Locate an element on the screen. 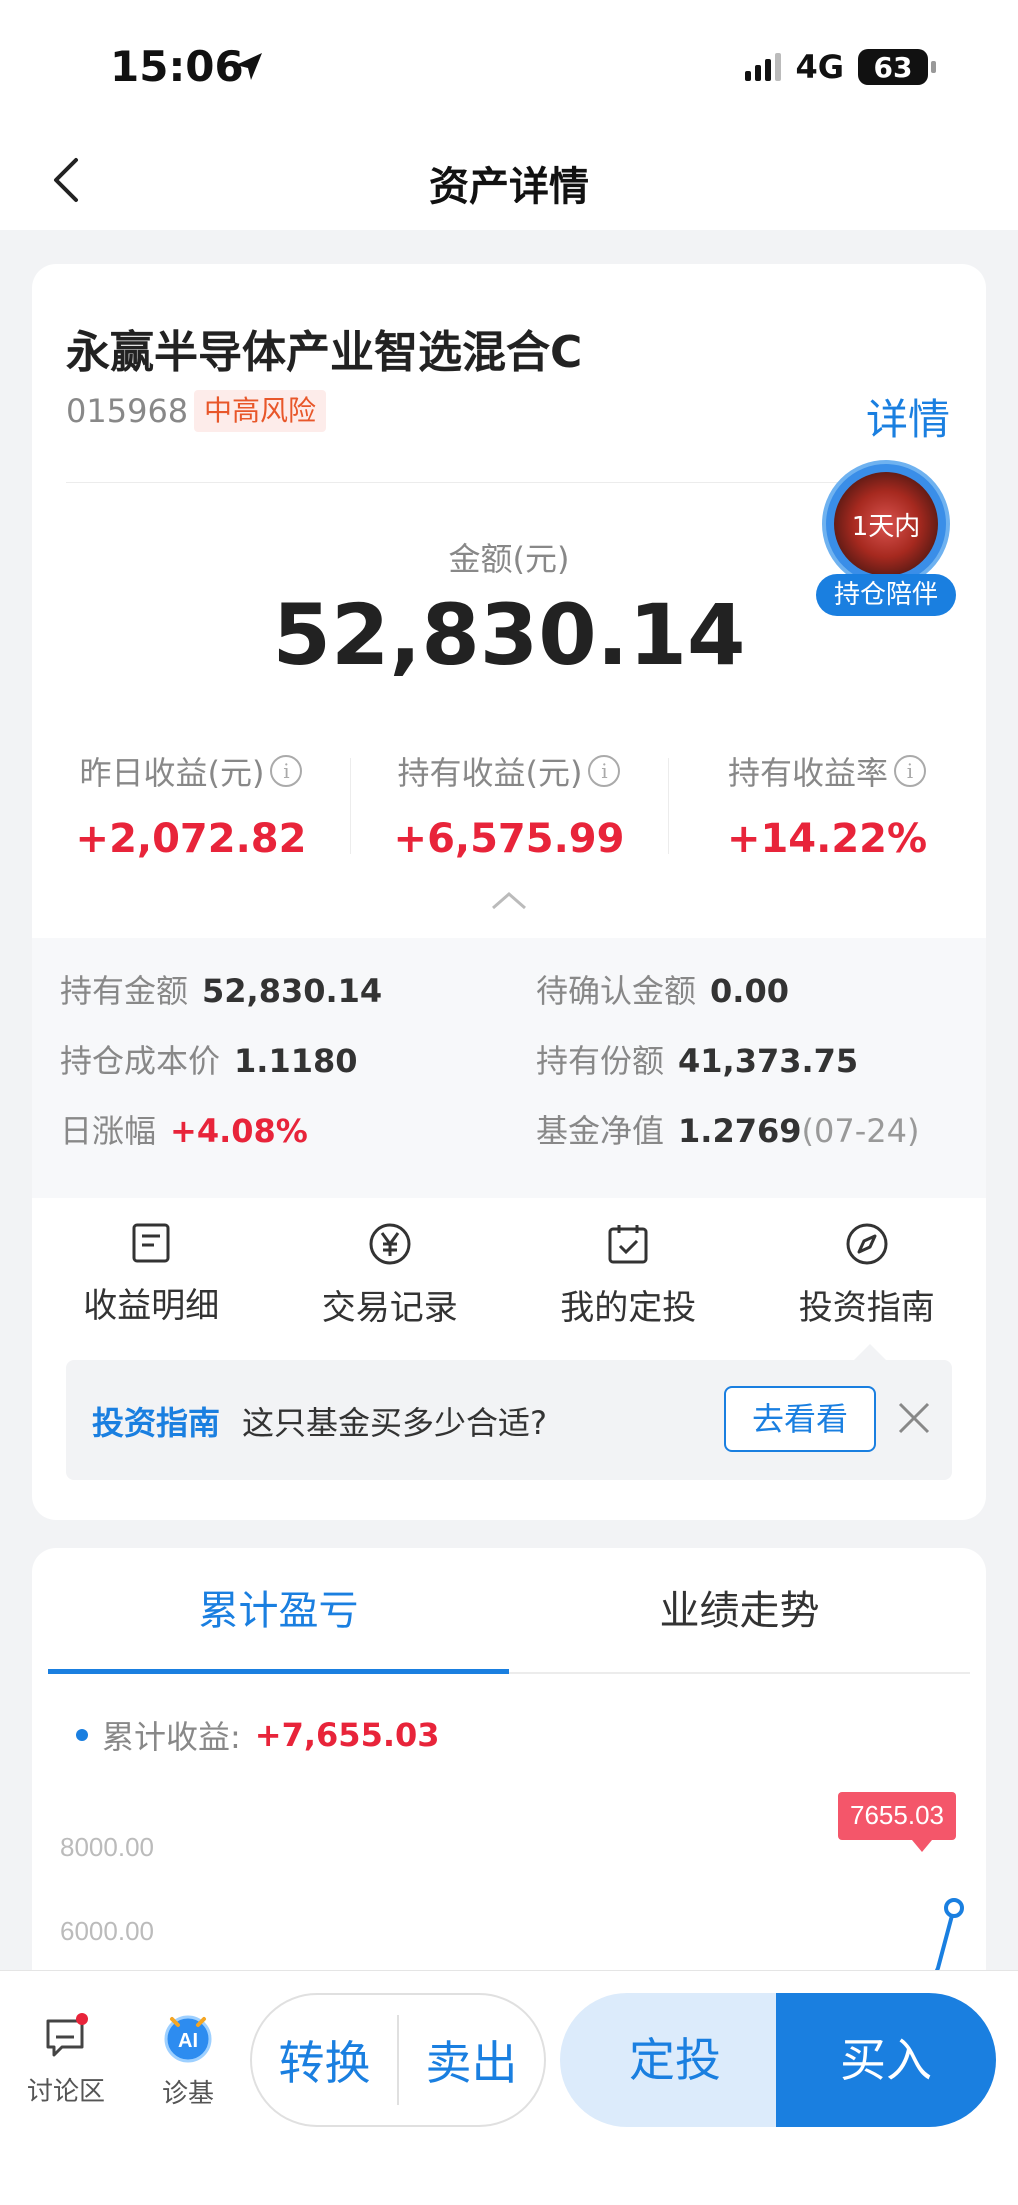 Image resolution: width=1018 pixels, height=2205 pixels. investment-guide-tip: 投资指南 这只基金买多少合适? 去看看 is located at coordinates (509, 1420).